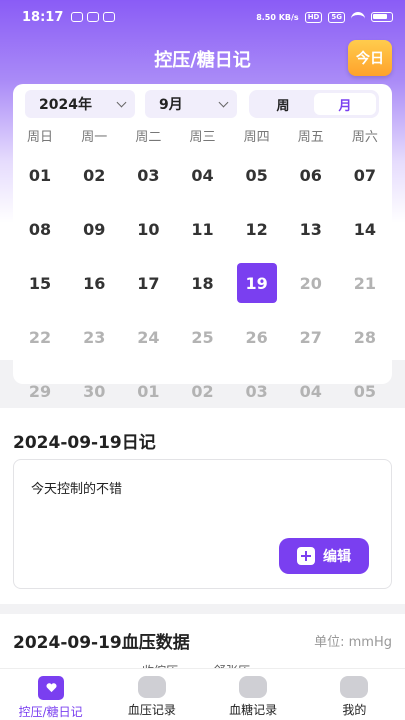 This screenshot has width=405, height=720. Describe the element at coordinates (311, 337) in the screenshot. I see `calendar-day: 27` at that location.